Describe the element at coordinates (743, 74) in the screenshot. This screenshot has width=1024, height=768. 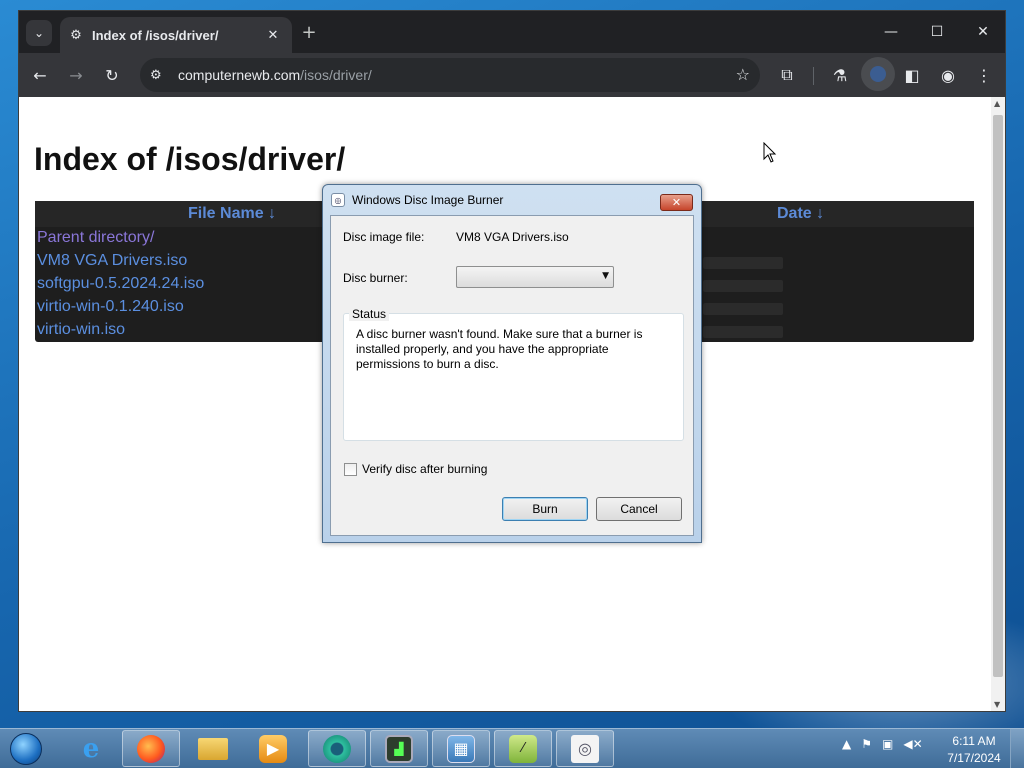
I see `bookmark-star-icon: ☆` at that location.